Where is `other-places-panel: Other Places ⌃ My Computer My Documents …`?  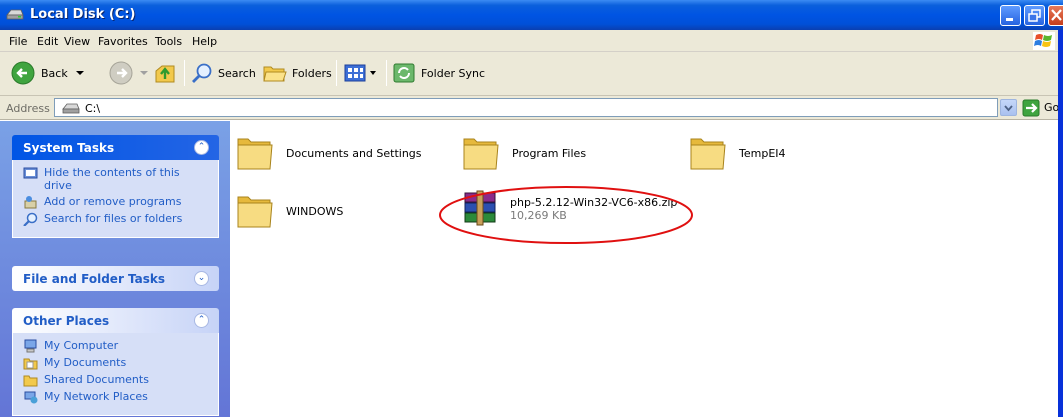
other-places-panel: Other Places ⌃ My Computer My Documents … is located at coordinates (115, 362).